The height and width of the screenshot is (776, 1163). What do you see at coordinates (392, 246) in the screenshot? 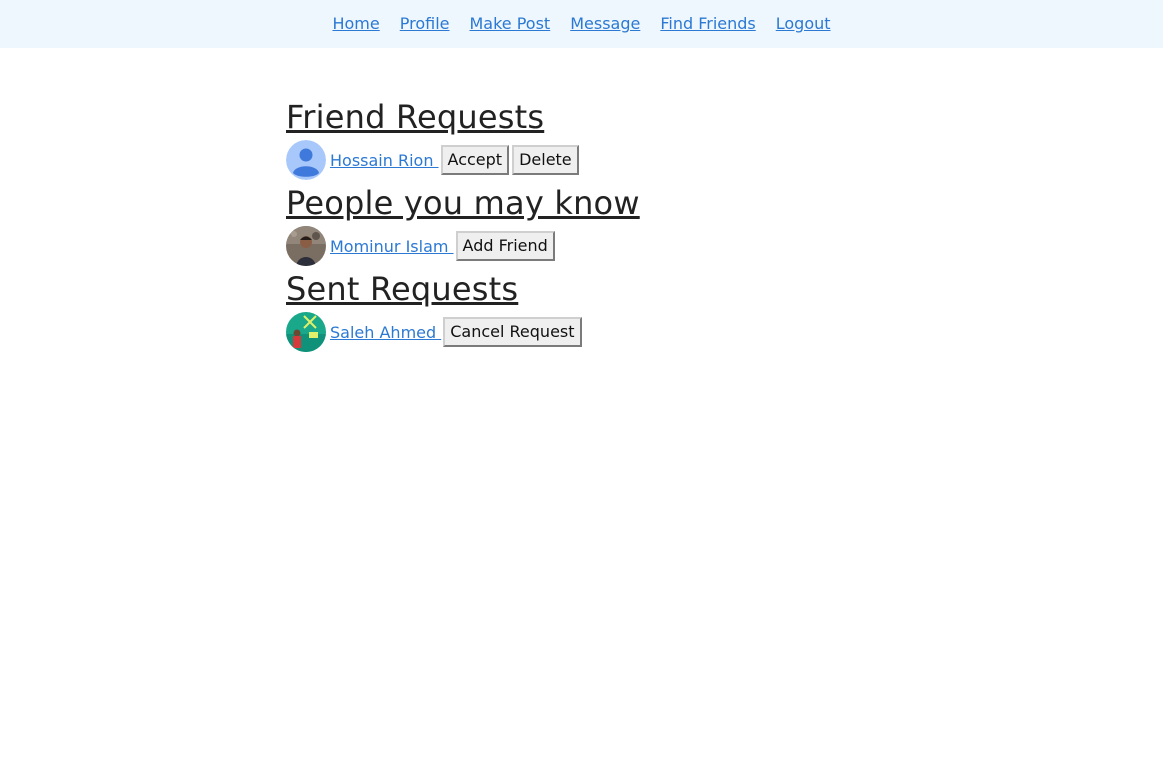
I see `suggested-person-name-link: Mominur Islam` at bounding box center [392, 246].